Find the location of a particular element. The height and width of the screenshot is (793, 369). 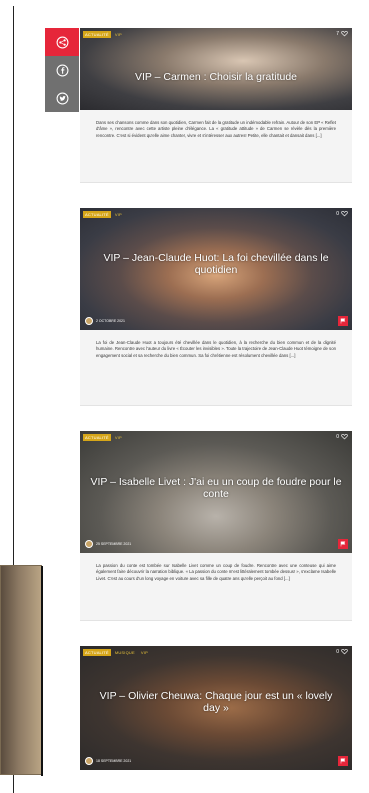

post-meta: 2 OCTOBRE 2021 is located at coordinates (105, 321).